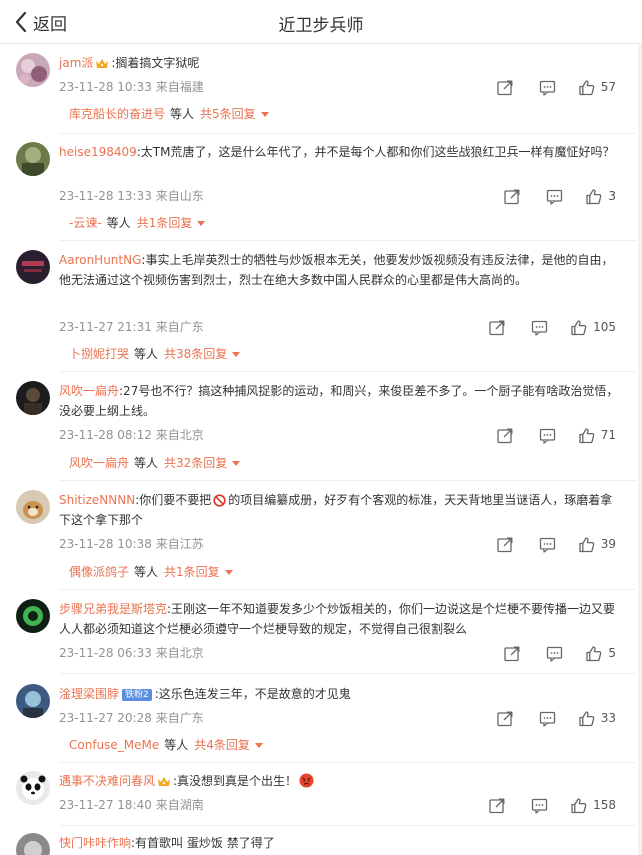 The image size is (642, 855). What do you see at coordinates (105, 435) in the screenshot?
I see `comment-time: 23-11-28 08:12` at bounding box center [105, 435].